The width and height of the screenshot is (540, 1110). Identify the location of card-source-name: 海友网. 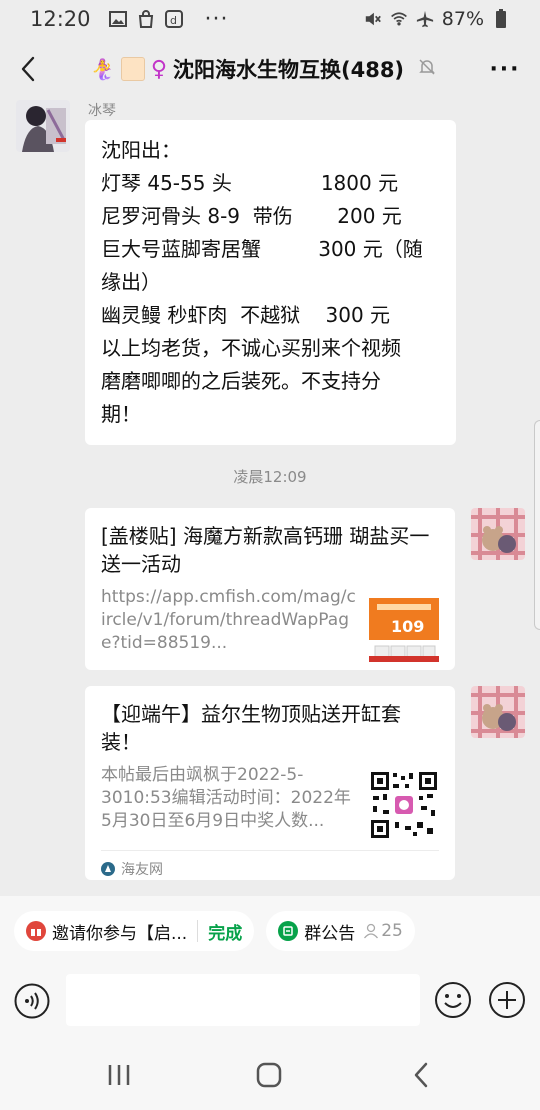
(142, 870).